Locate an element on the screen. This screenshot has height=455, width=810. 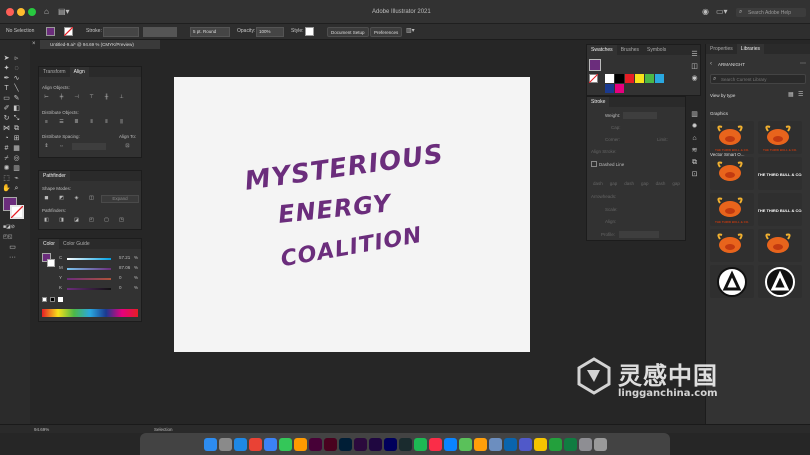
exclude-icon: ◫ is located at coordinates (91, 198).